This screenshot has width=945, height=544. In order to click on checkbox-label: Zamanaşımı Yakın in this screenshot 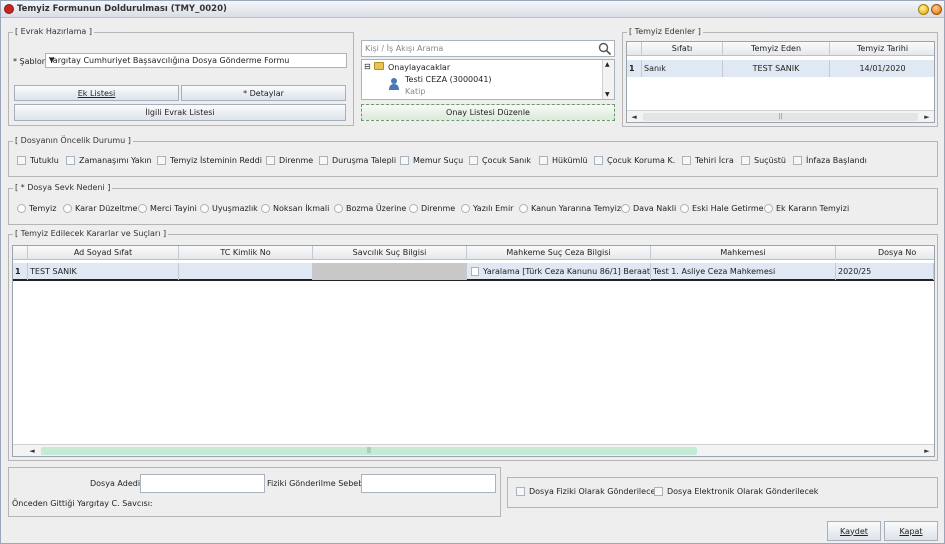, I will do `click(115, 160)`.